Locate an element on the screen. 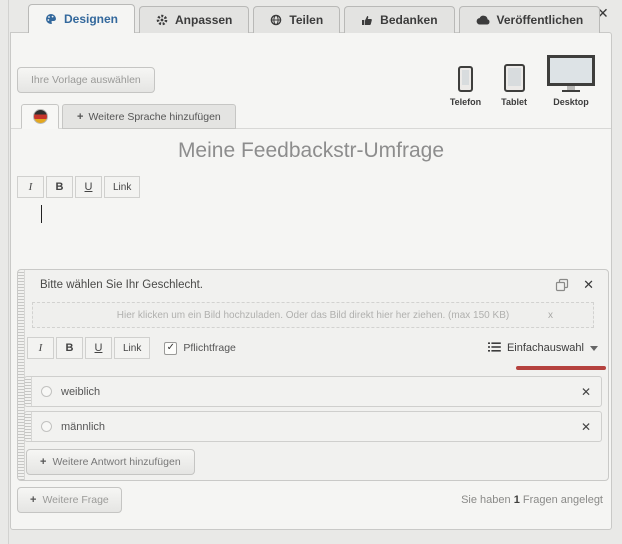  tab-bedanken: Bedanken is located at coordinates (399, 19).